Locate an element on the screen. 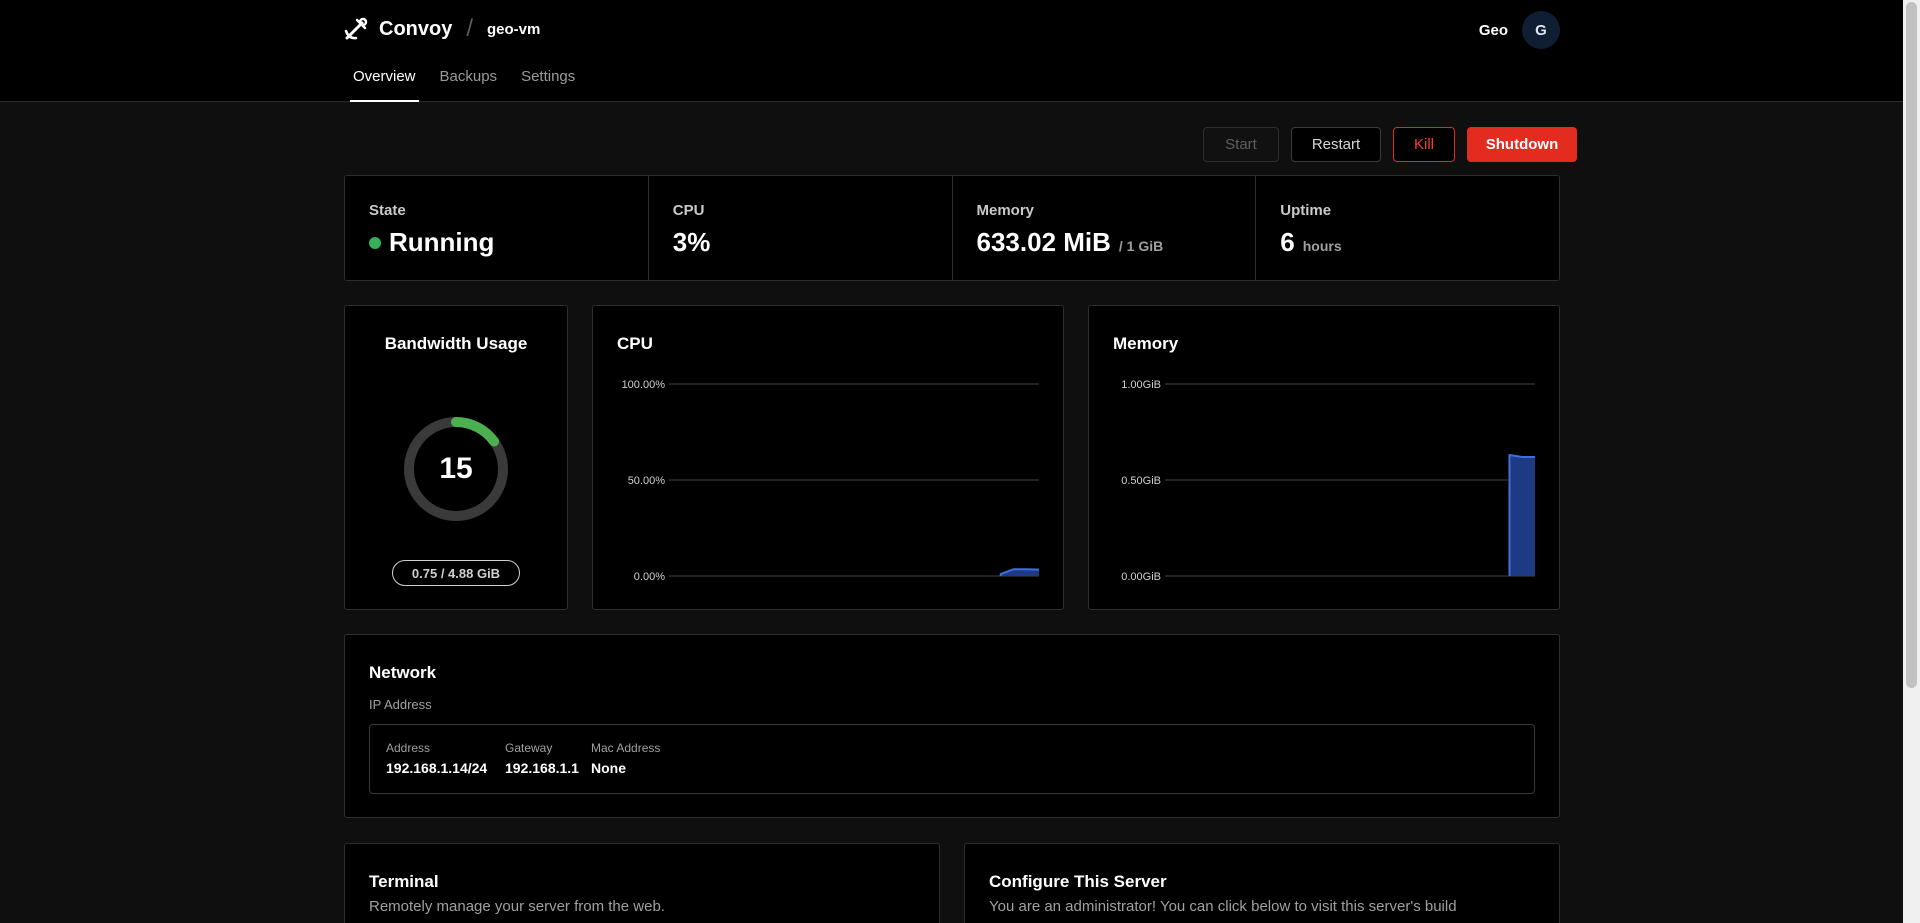  bandwidth-percent: 15 is located at coordinates (456, 468).